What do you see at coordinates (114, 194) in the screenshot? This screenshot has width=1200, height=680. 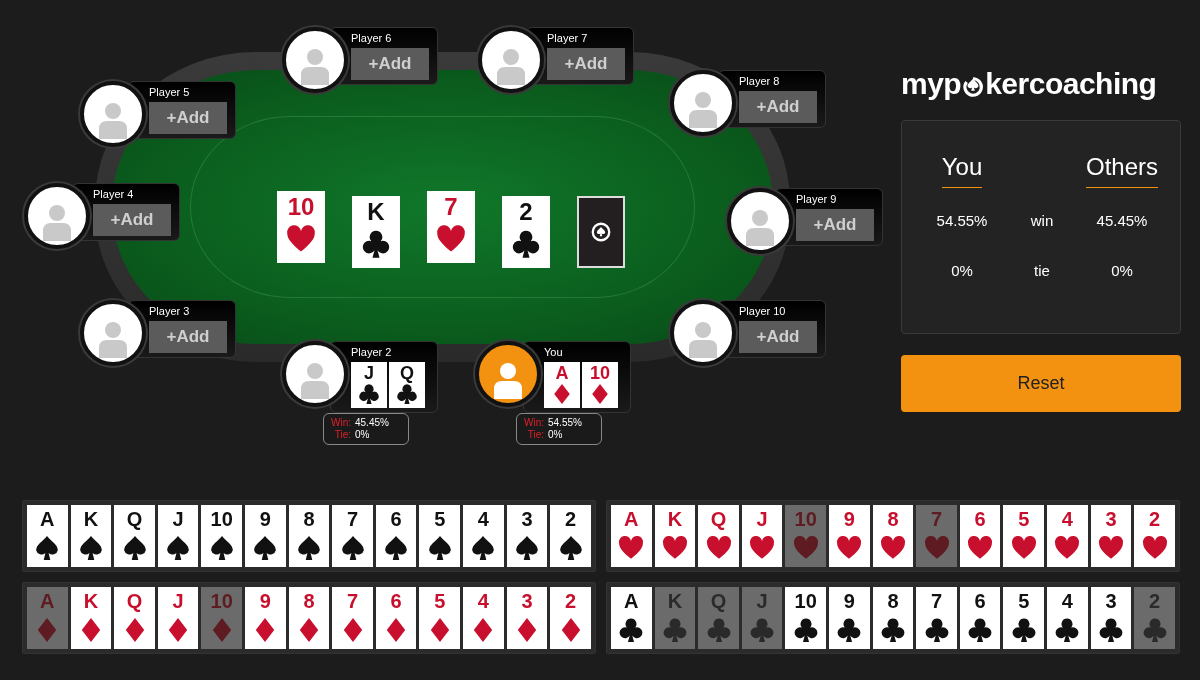 I see `player-name: Player 4` at bounding box center [114, 194].